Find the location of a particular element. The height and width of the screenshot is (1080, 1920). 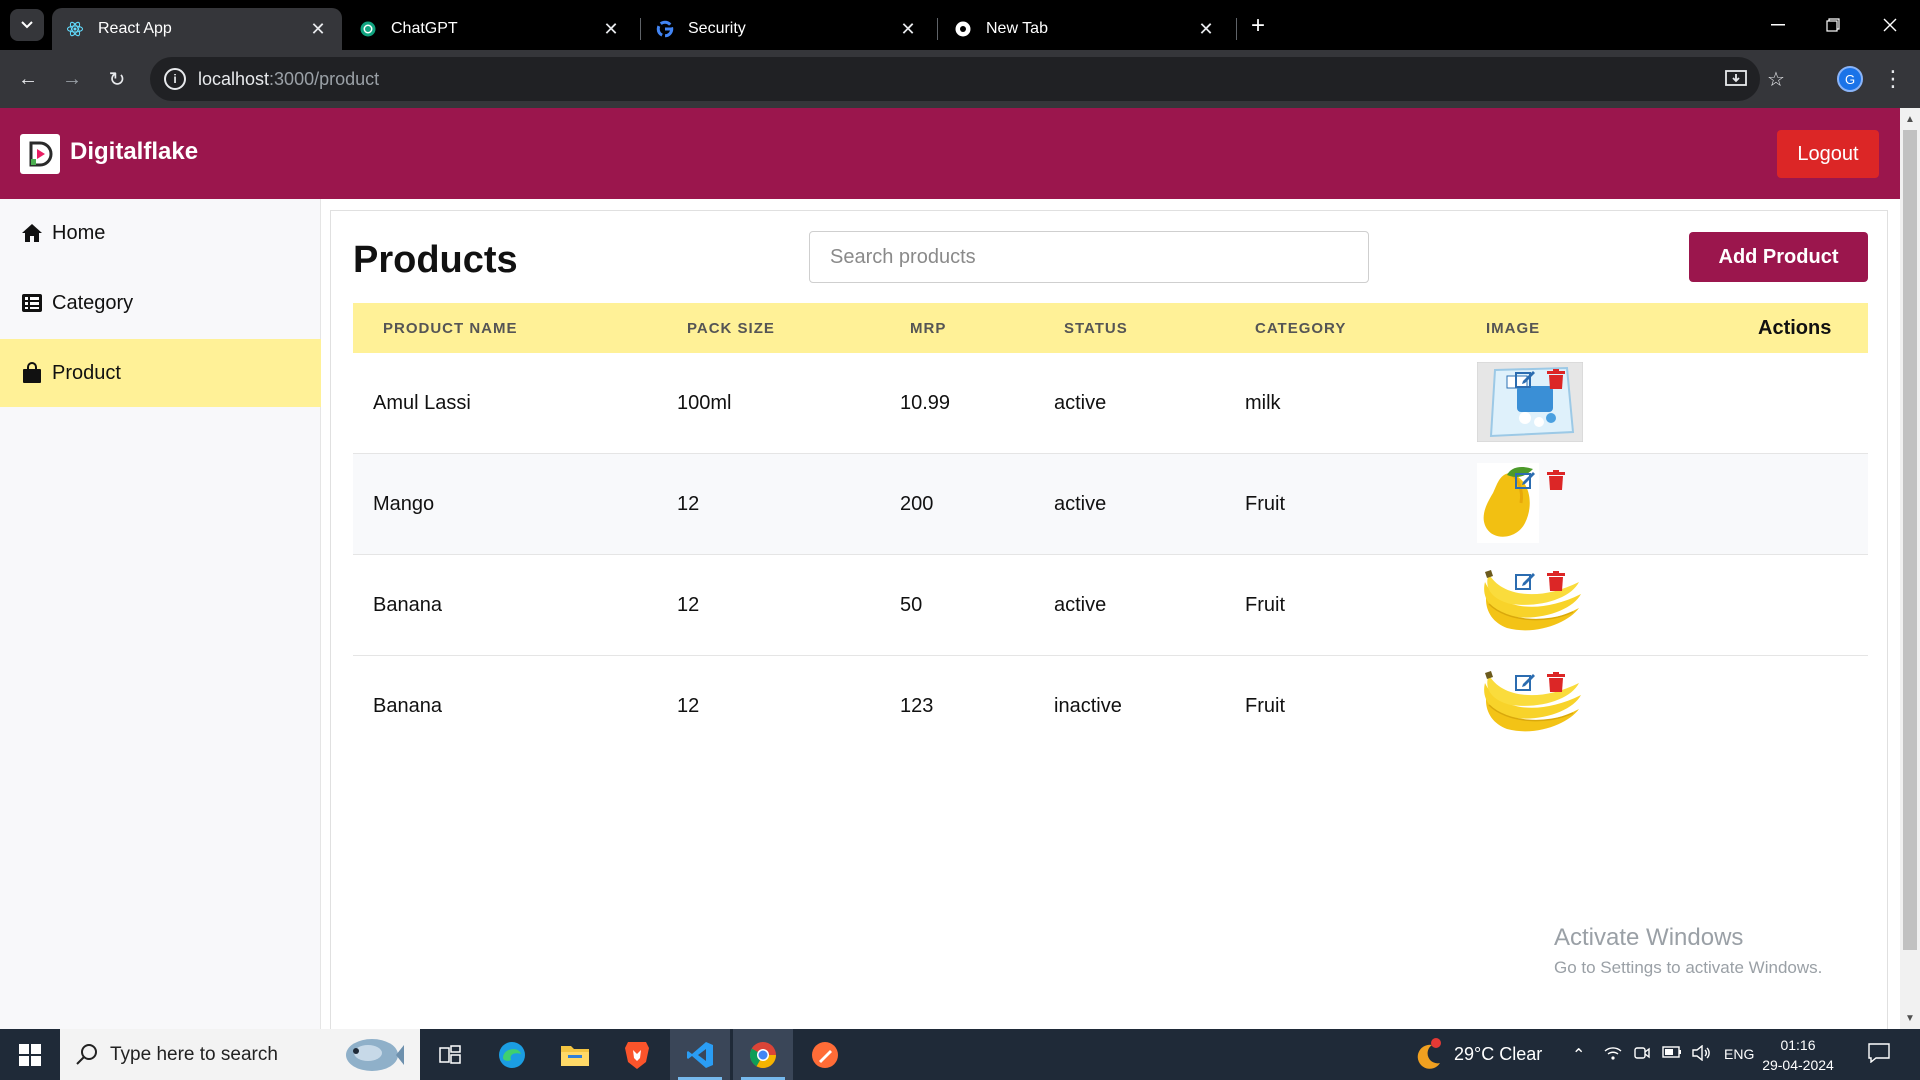

column-header-image: IMAGE is located at coordinates (1513, 328).